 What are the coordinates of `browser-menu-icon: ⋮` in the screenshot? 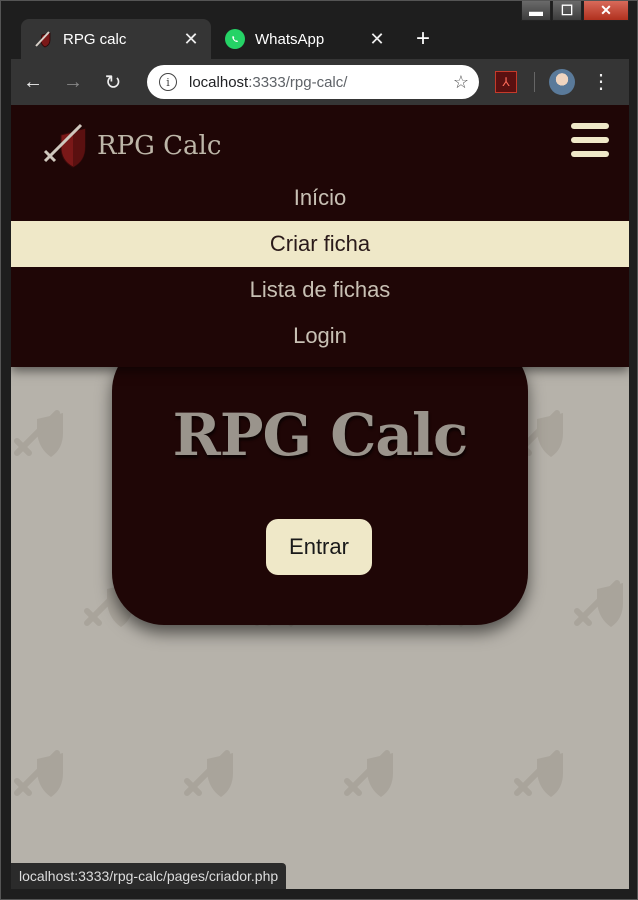 It's located at (601, 82).